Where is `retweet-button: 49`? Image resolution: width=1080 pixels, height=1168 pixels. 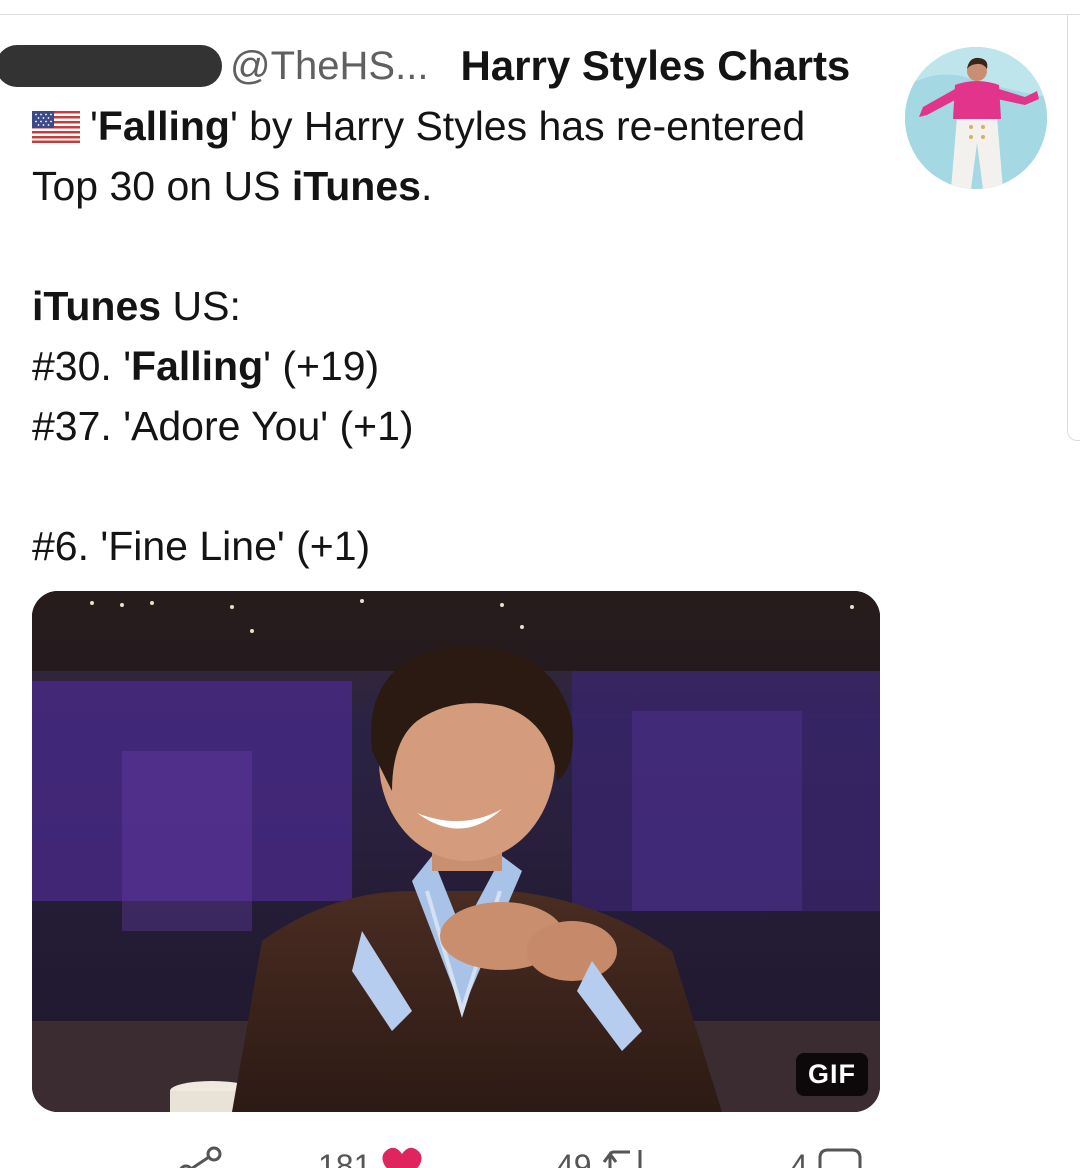 retweet-button: 49 is located at coordinates (602, 1157).